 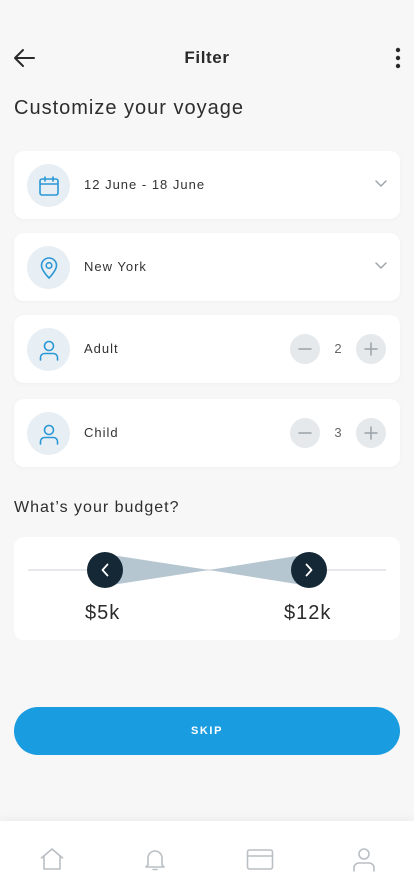 I want to click on page-title: Filter, so click(x=207, y=57).